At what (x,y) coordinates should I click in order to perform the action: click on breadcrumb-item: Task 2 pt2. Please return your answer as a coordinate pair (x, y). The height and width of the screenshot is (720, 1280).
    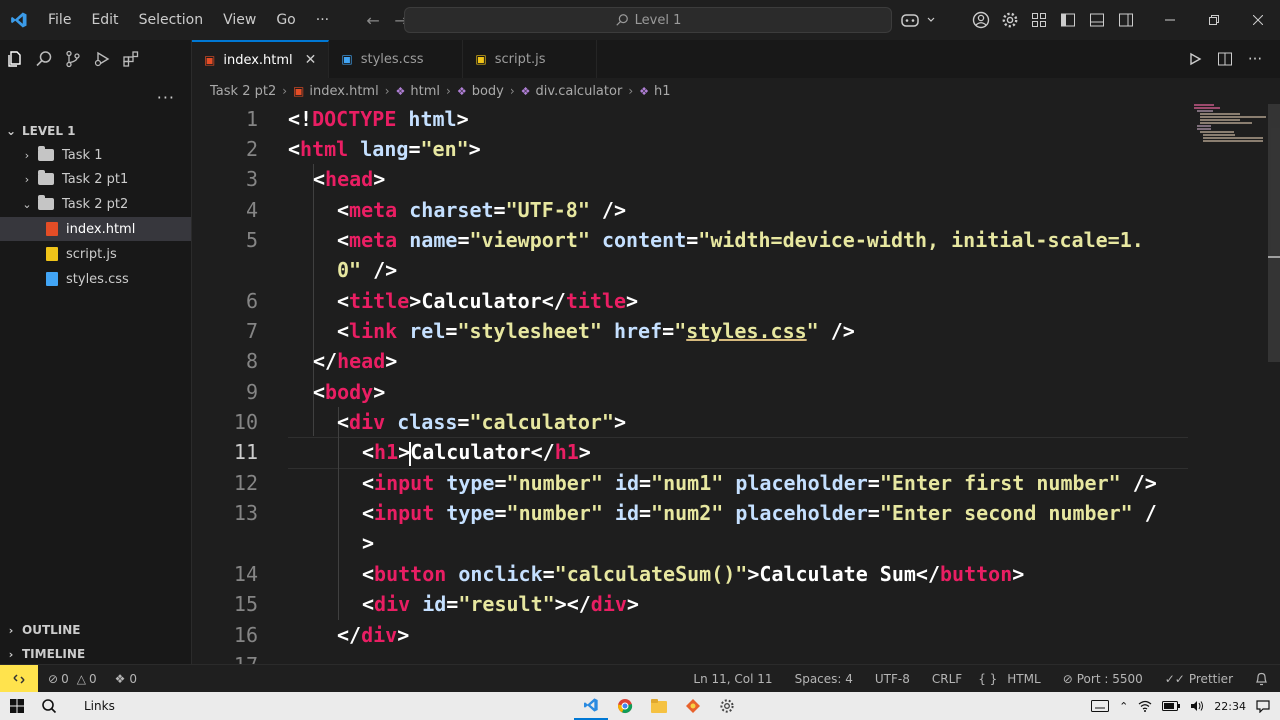
    Looking at the image, I should click on (243, 91).